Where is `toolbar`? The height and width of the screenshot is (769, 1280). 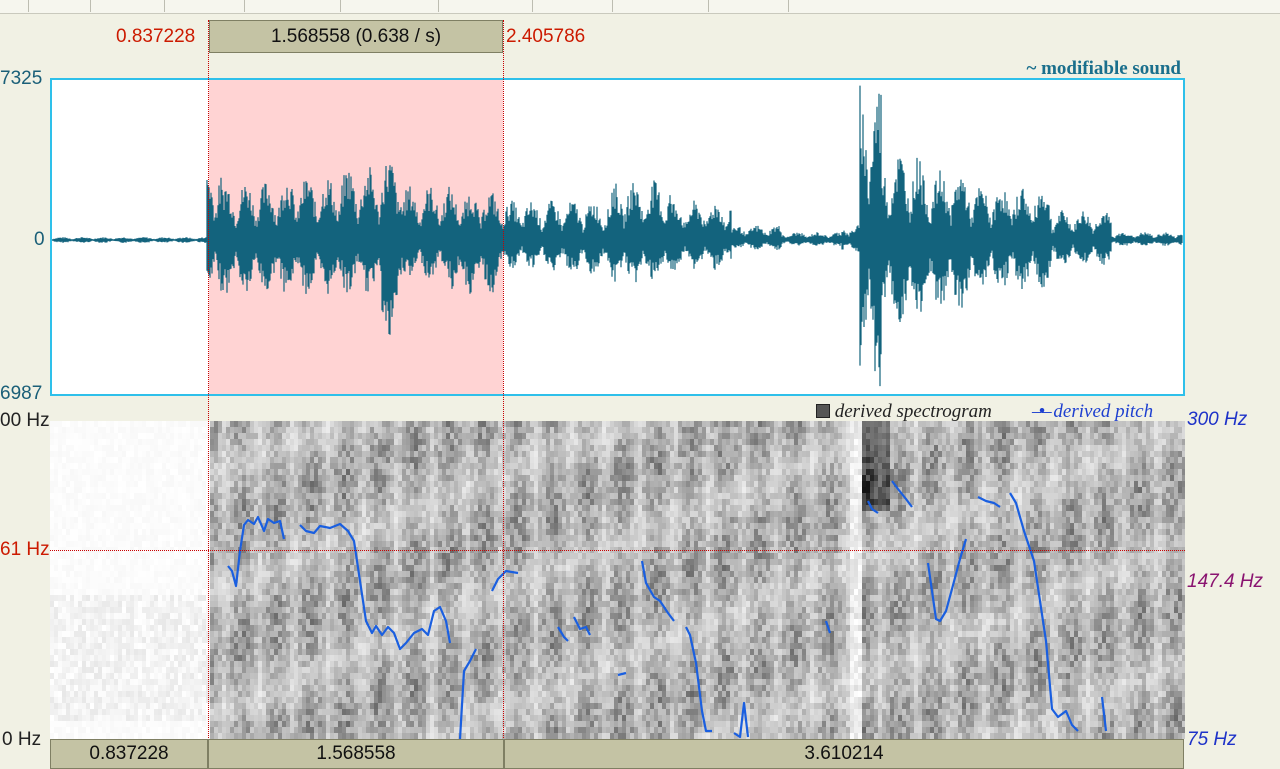 toolbar is located at coordinates (640, 7).